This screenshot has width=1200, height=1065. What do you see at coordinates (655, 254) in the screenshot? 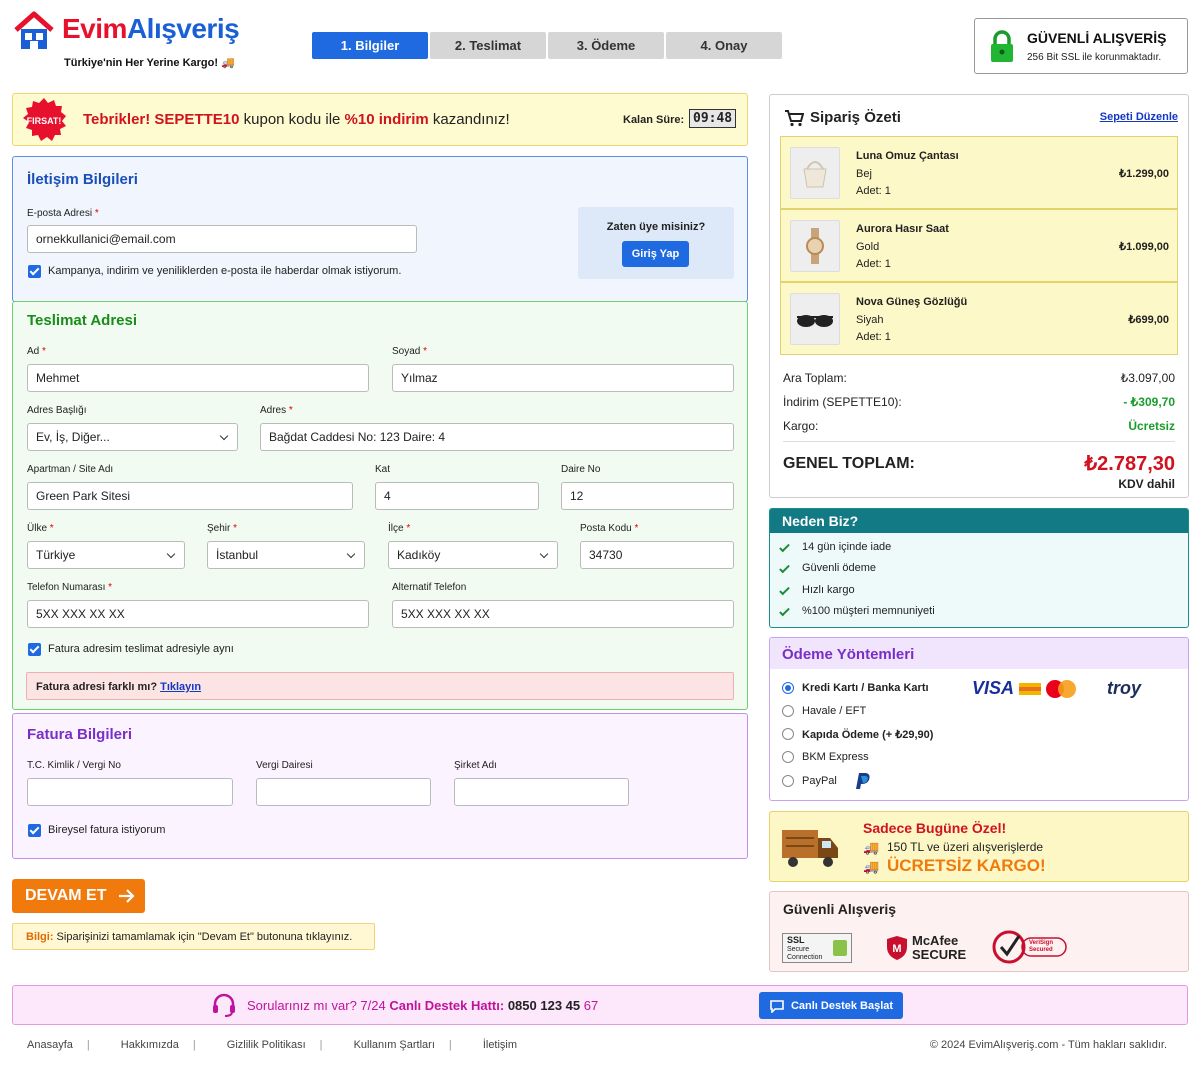
I see `login-button: Giriş Yap` at bounding box center [655, 254].